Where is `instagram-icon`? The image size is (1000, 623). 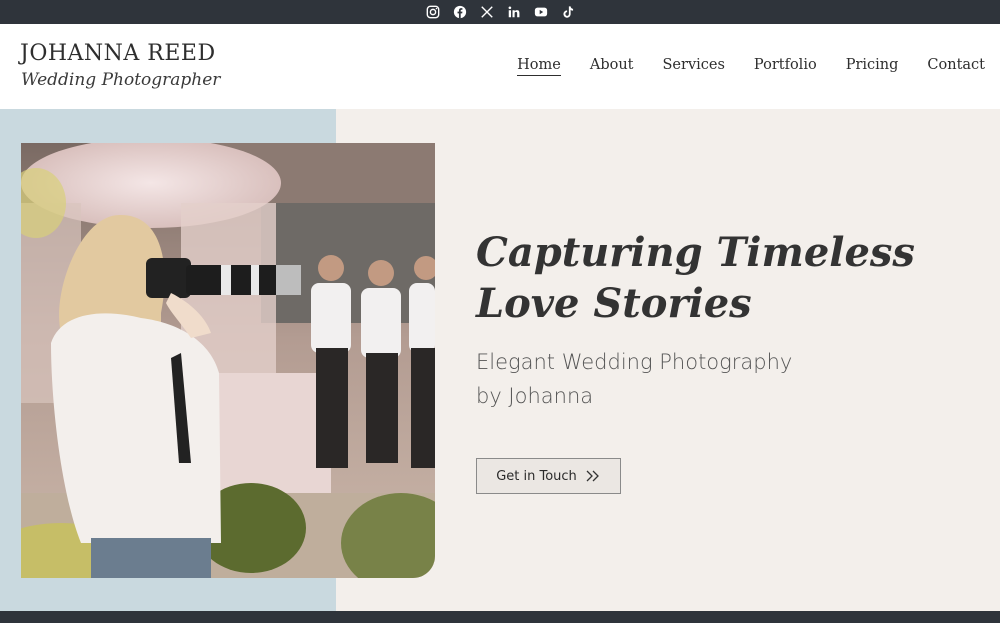
instagram-icon is located at coordinates (433, 12).